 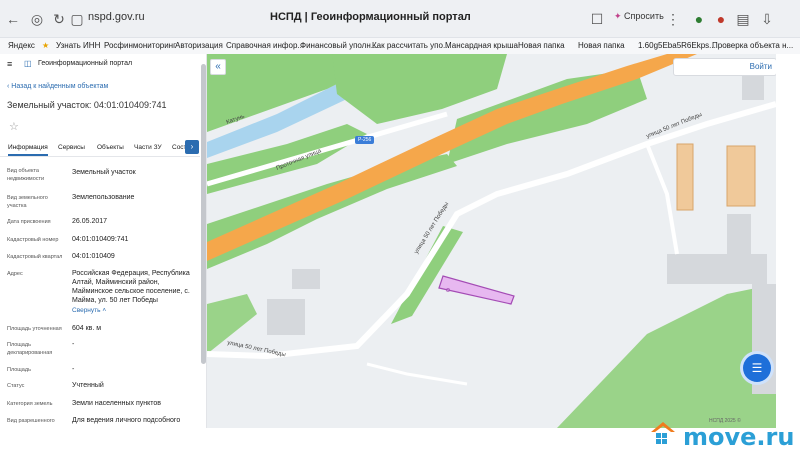 I want to click on collections-icon: ▤, so click(x=743, y=19).